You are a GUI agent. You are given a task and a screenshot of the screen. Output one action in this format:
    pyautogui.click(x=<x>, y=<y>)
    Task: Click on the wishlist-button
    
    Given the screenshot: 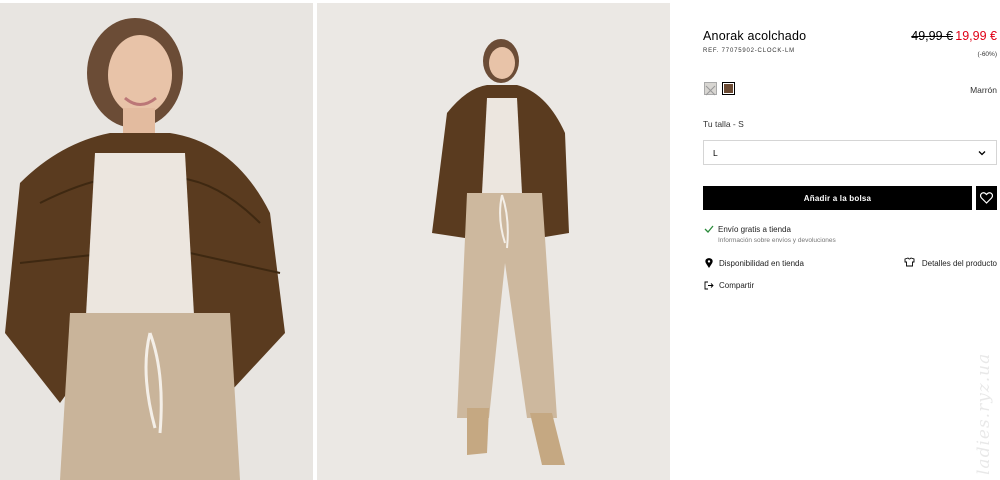 What is the action you would take?
    pyautogui.click(x=986, y=198)
    